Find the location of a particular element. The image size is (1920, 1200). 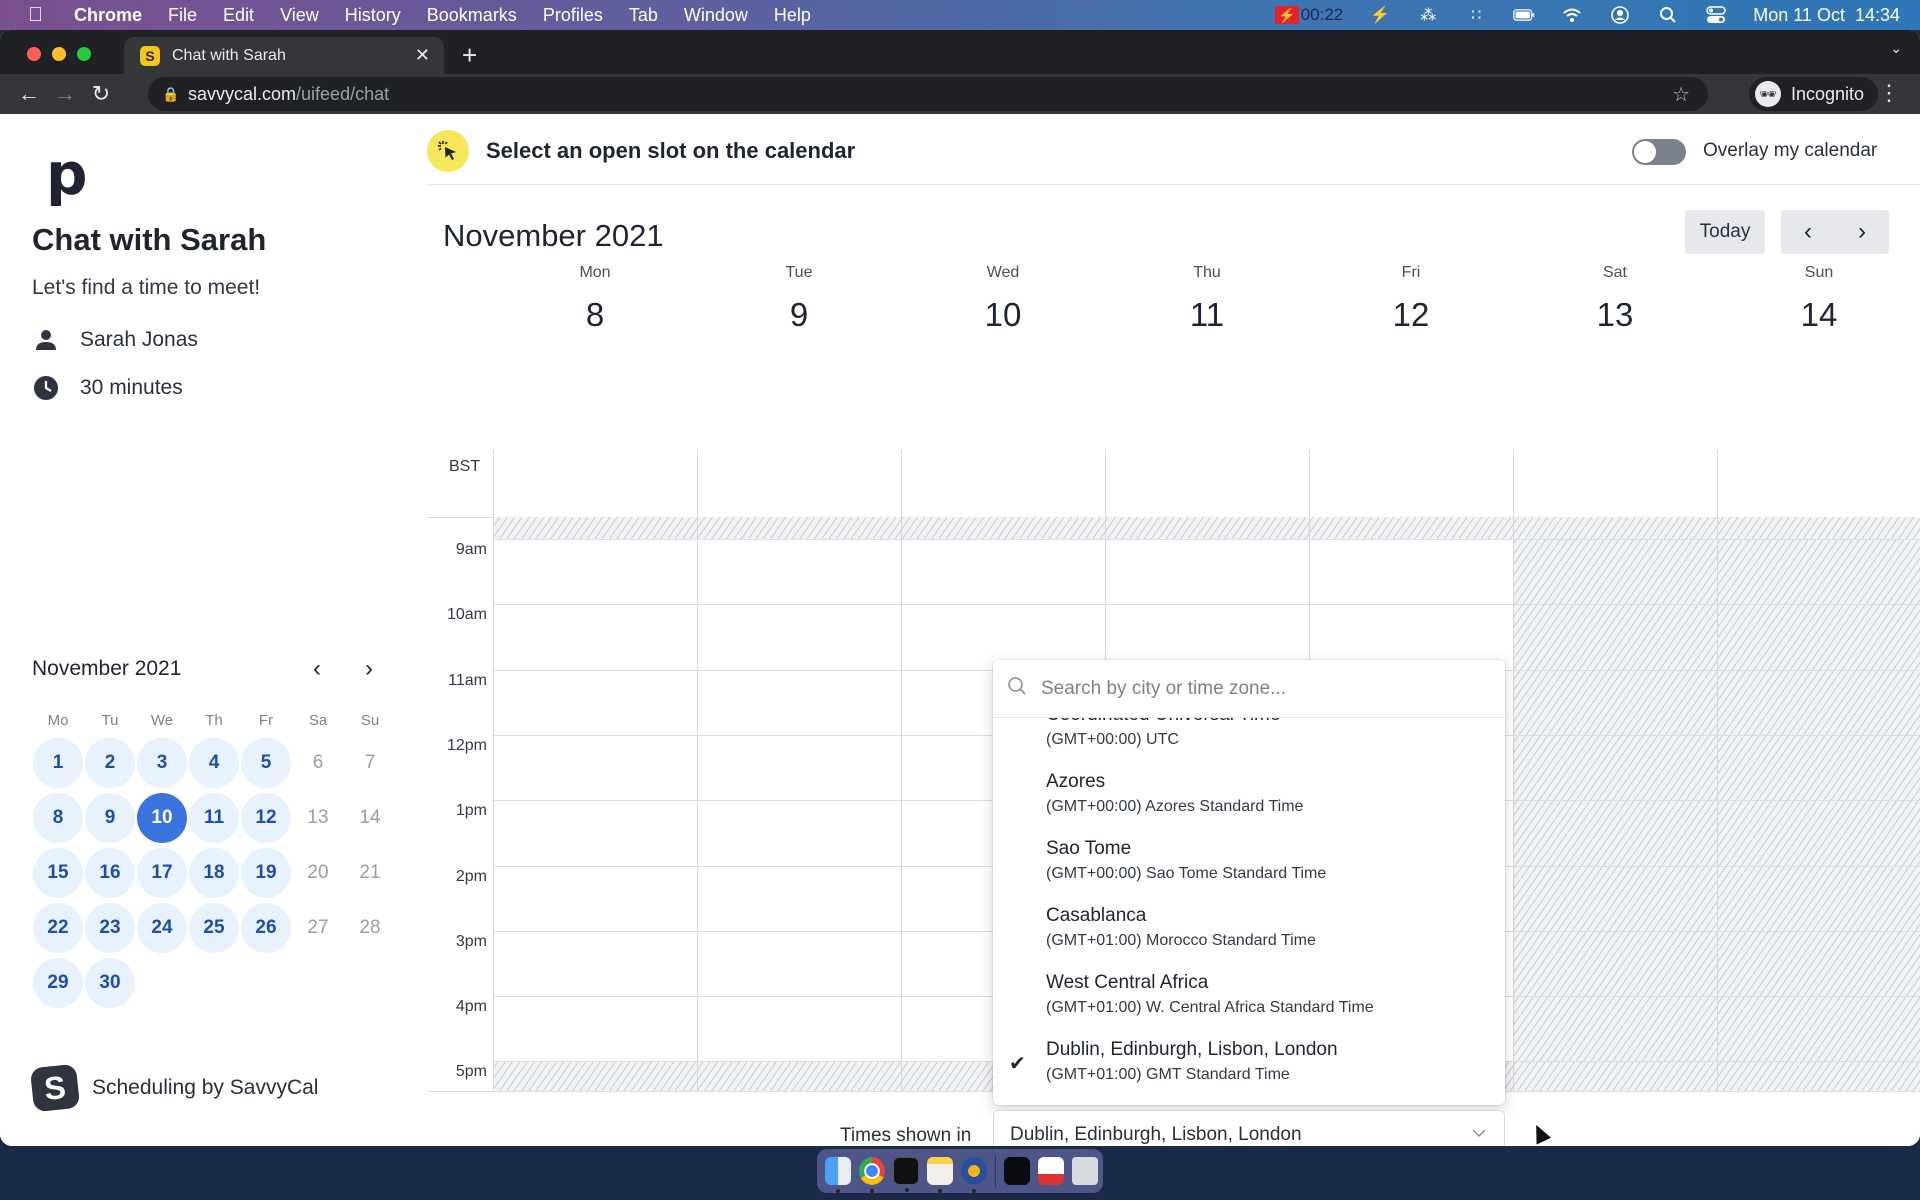

spotlight-search-icon is located at coordinates (1668, 15).